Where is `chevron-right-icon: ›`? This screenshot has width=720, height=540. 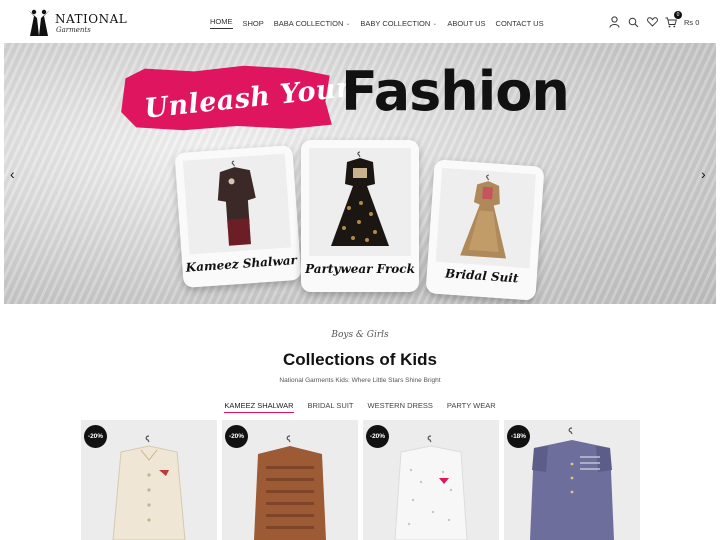
chevron-right-icon: › is located at coordinates (703, 174).